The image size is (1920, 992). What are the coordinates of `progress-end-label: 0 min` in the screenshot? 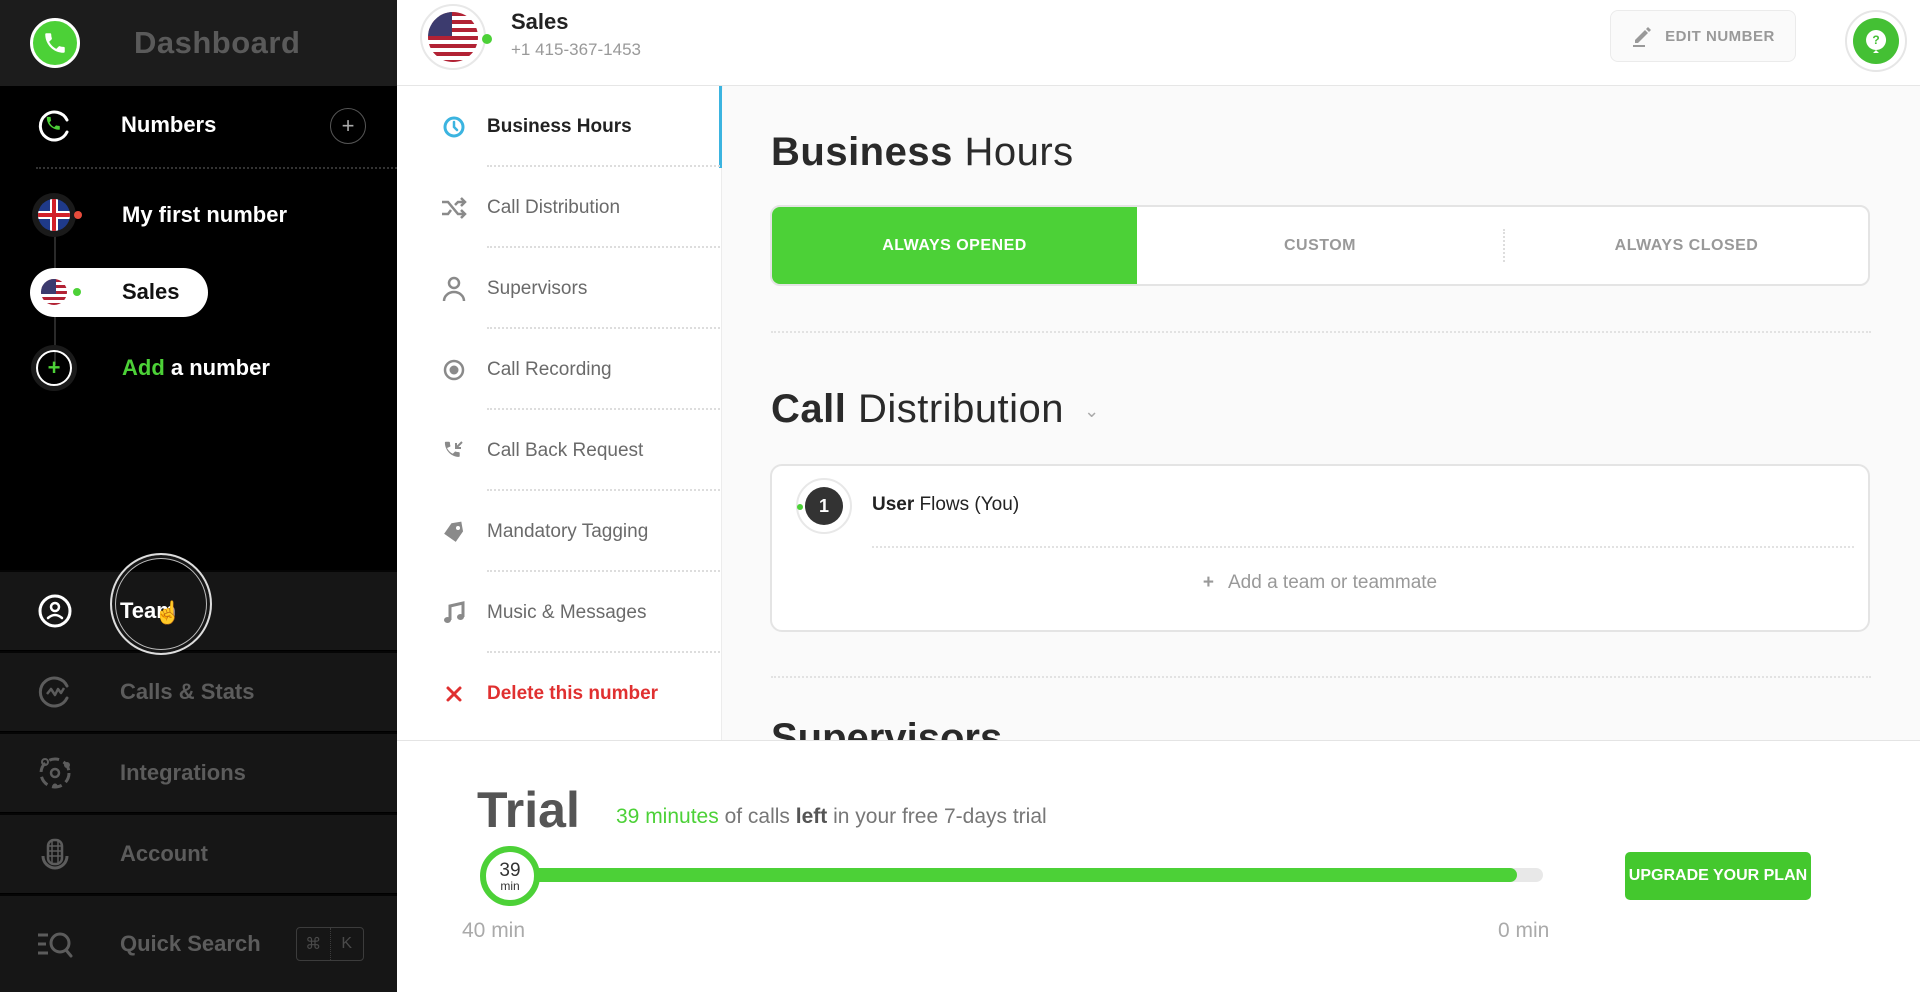 It's located at (1524, 930).